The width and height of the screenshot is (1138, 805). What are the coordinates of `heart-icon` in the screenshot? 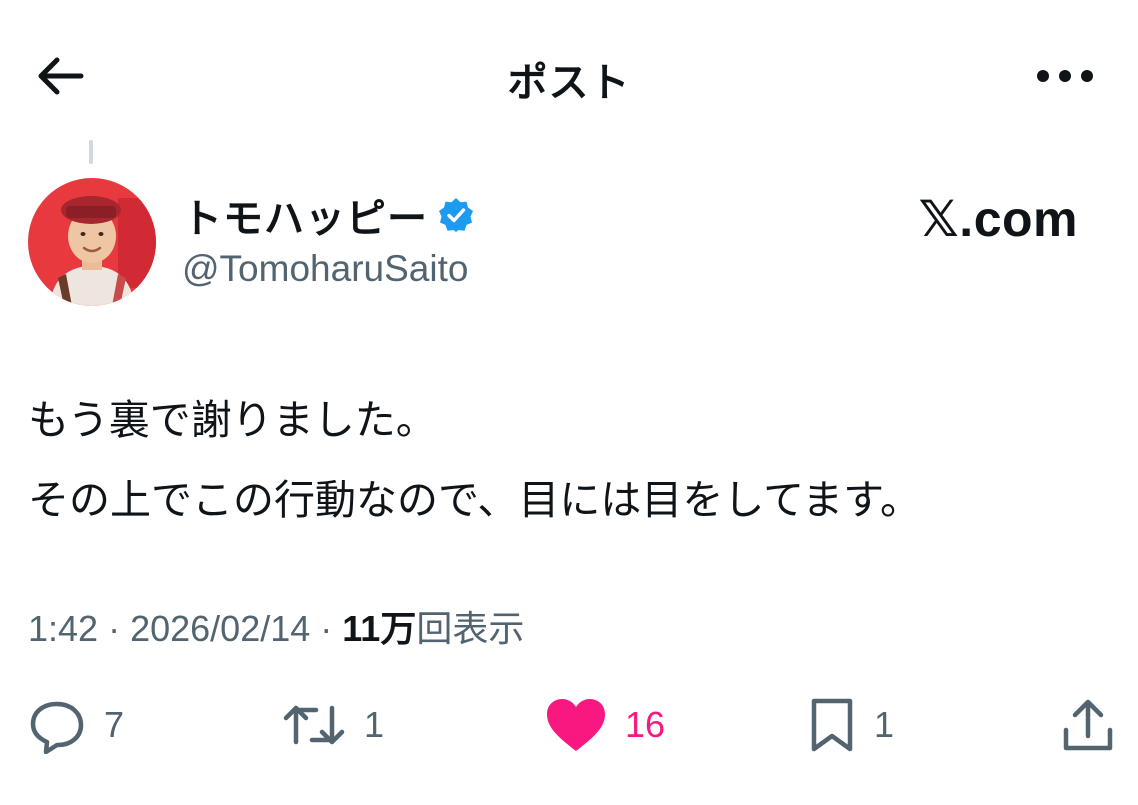 It's located at (576, 725).